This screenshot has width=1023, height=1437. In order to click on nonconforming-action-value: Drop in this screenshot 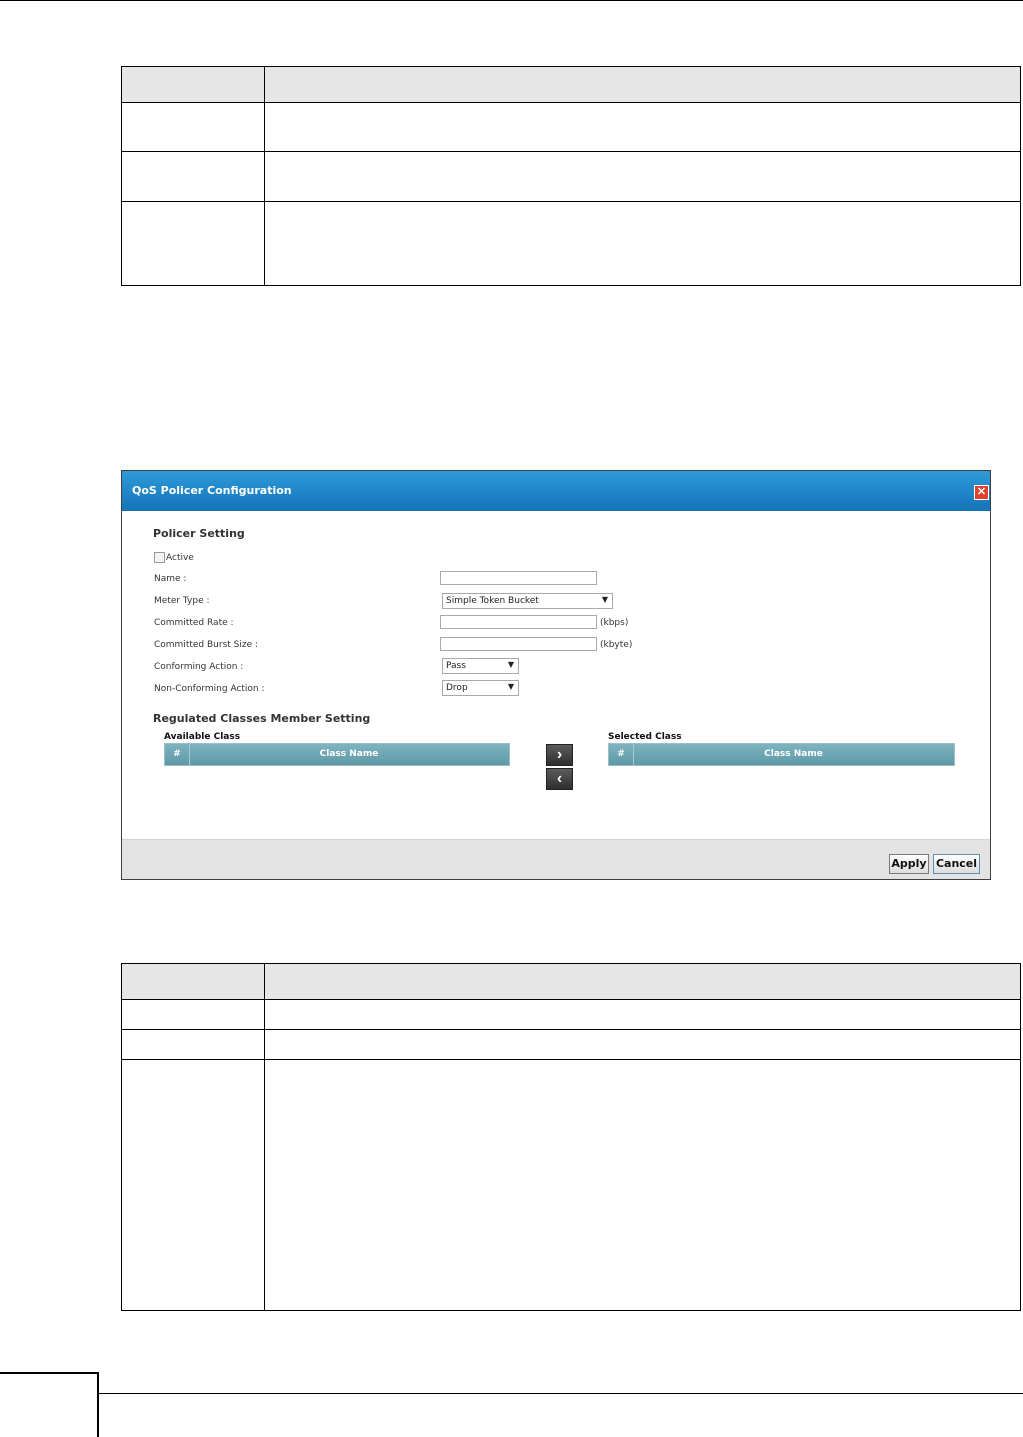, I will do `click(457, 688)`.